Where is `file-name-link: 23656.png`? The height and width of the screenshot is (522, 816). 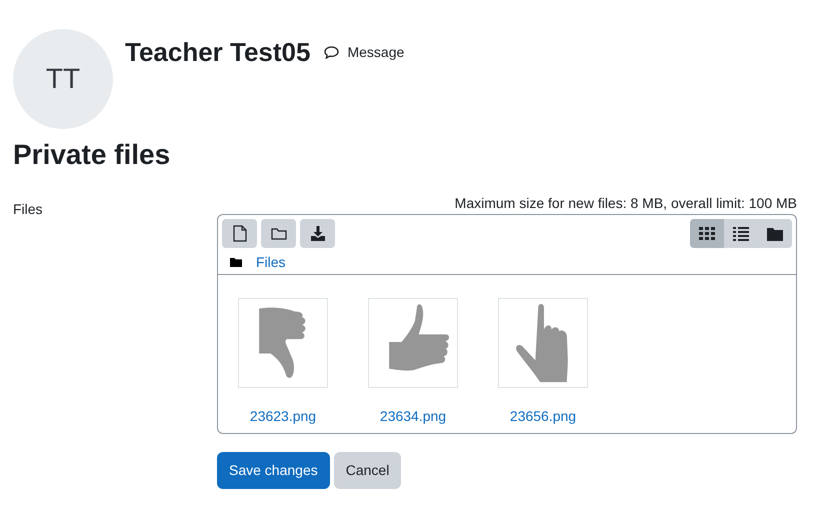
file-name-link: 23656.png is located at coordinates (543, 416).